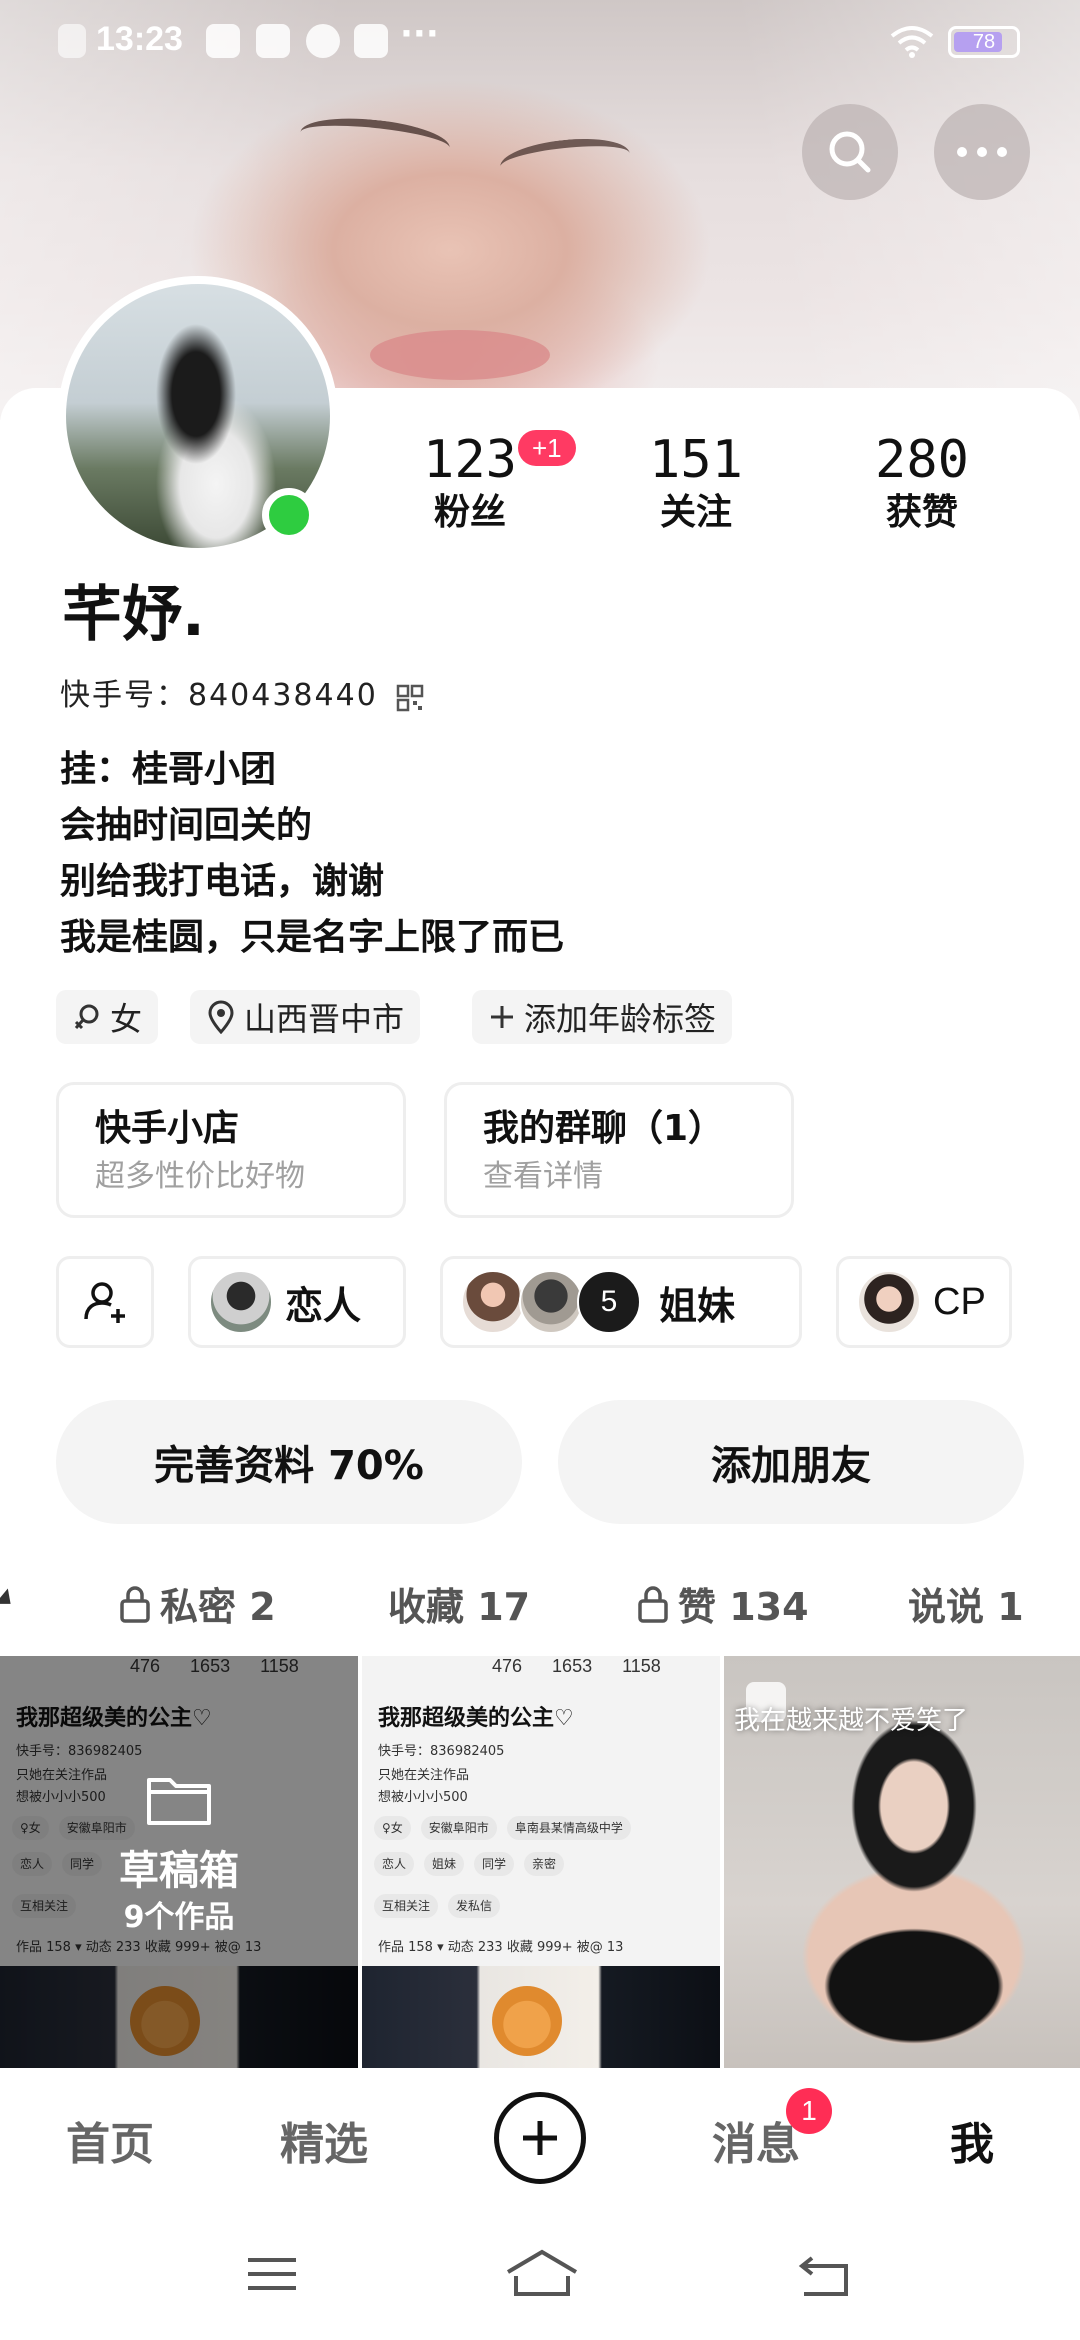  What do you see at coordinates (543, 1176) in the screenshot?
I see `group-chat-subtitle: 查看详情` at bounding box center [543, 1176].